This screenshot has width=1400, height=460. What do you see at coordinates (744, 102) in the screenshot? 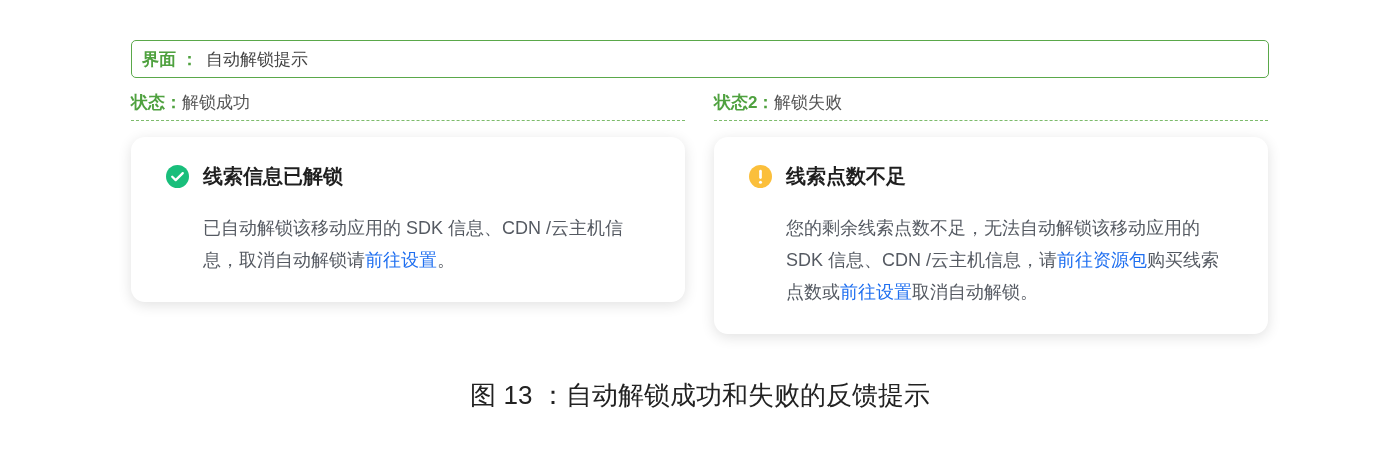
I see `state-label: 状态2：` at bounding box center [744, 102].